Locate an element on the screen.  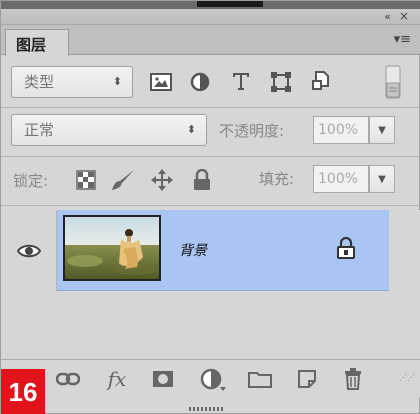
window-notch is located at coordinates (230, 4).